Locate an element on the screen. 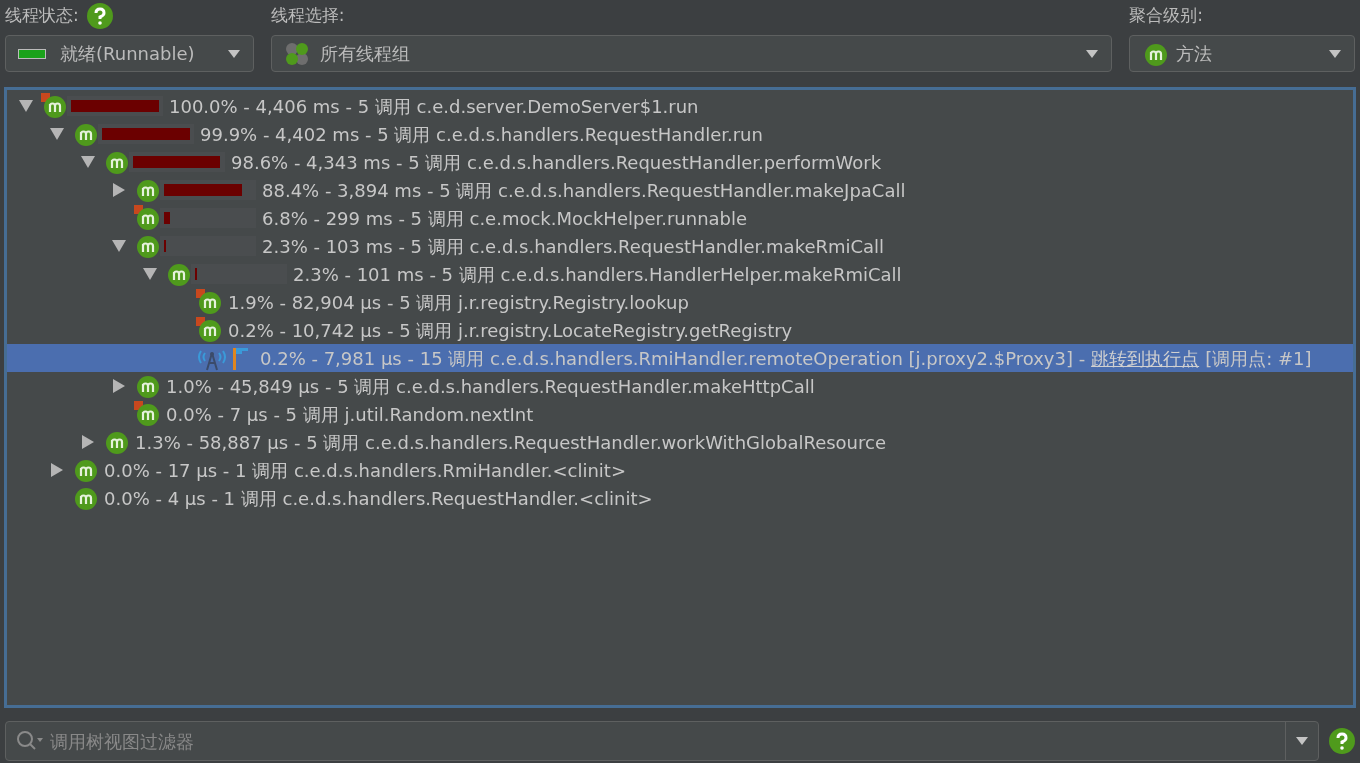 This screenshot has width=1360, height=763. tree-row: 2.3% - 101 ms - 5 调用 c.e.d.s.handlers.HandlerHelper.makeRmiCall is located at coordinates (680, 274).